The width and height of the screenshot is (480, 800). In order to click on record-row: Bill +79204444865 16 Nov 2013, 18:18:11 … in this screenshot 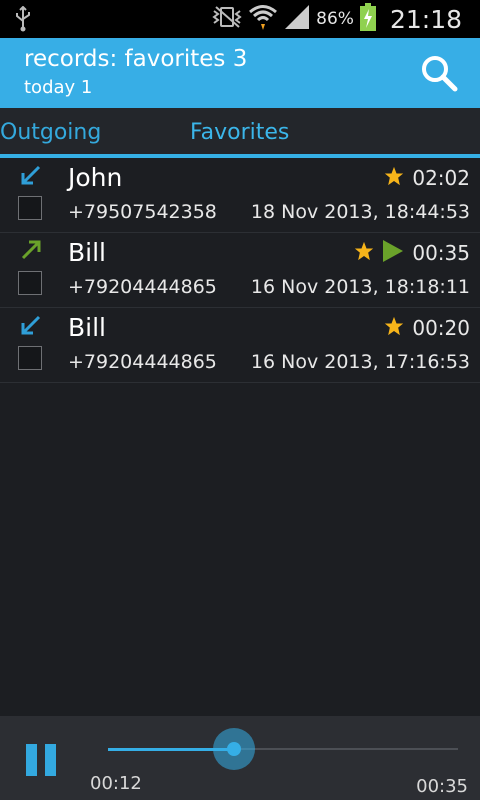, I will do `click(240, 270)`.